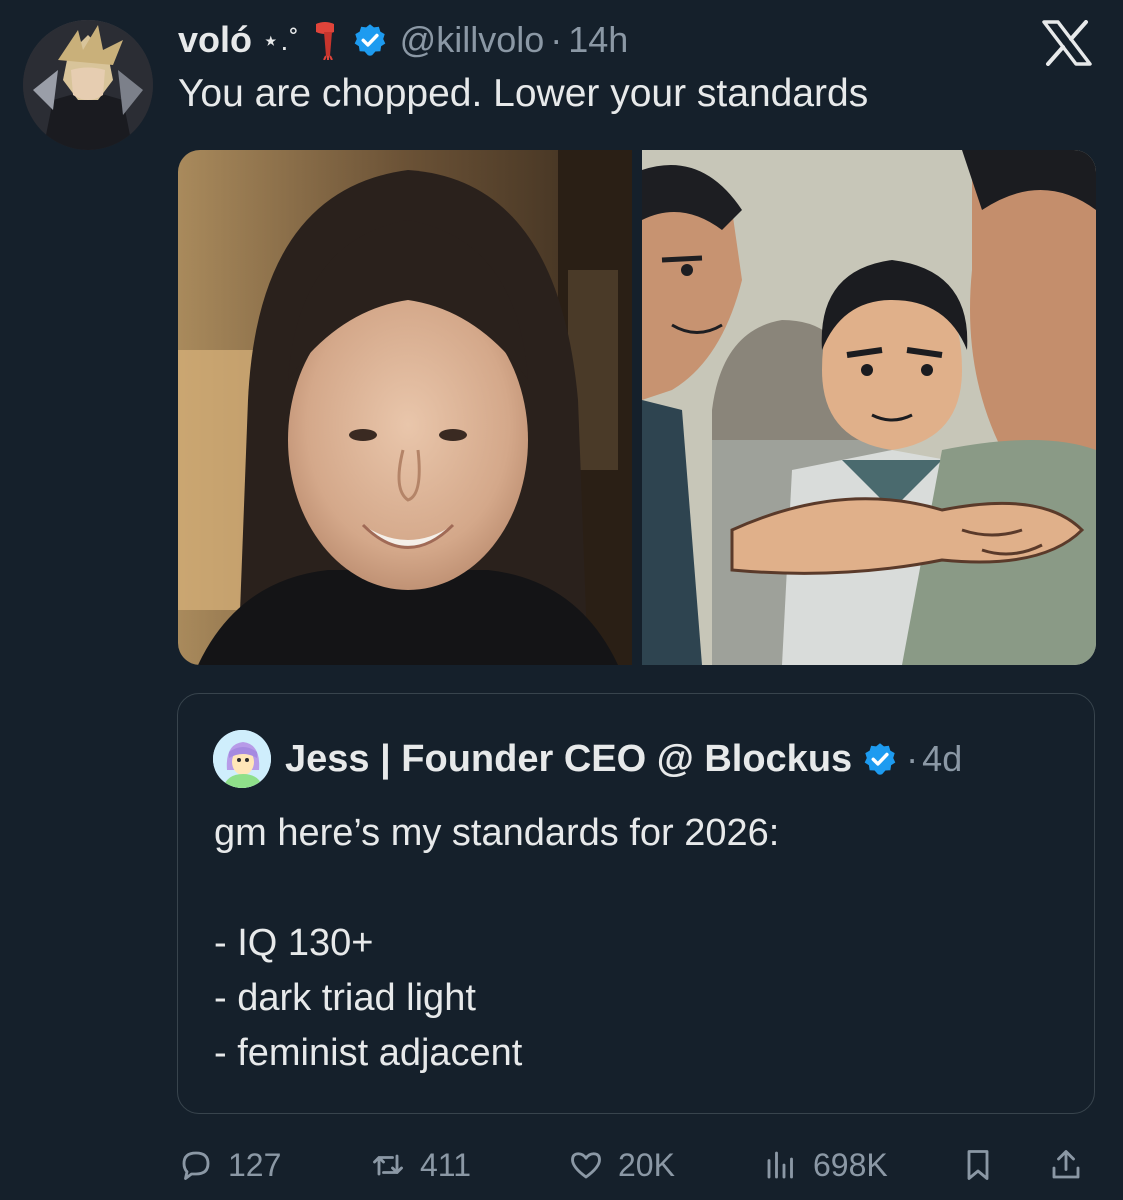 The width and height of the screenshot is (1123, 1200). Describe the element at coordinates (850, 1164) in the screenshot. I see `view-count: 698K` at that location.